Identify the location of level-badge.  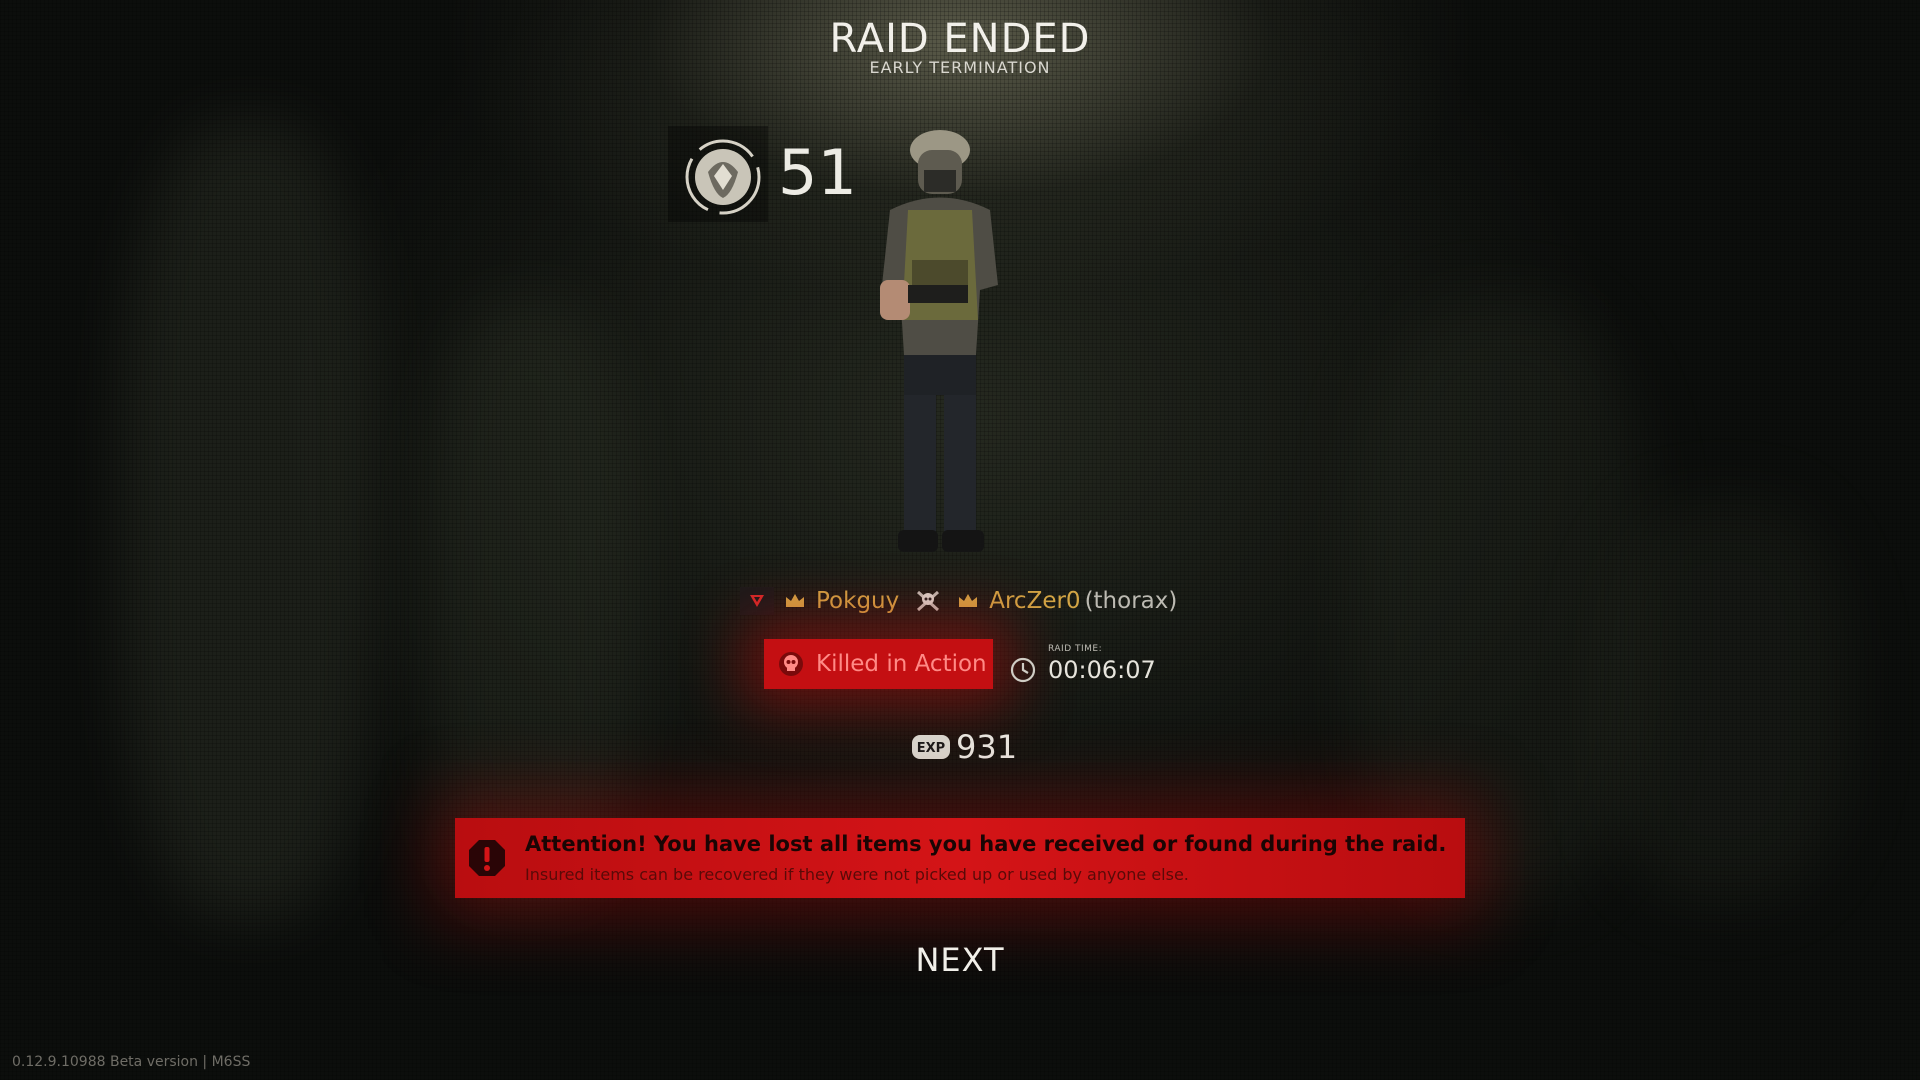
(718, 174).